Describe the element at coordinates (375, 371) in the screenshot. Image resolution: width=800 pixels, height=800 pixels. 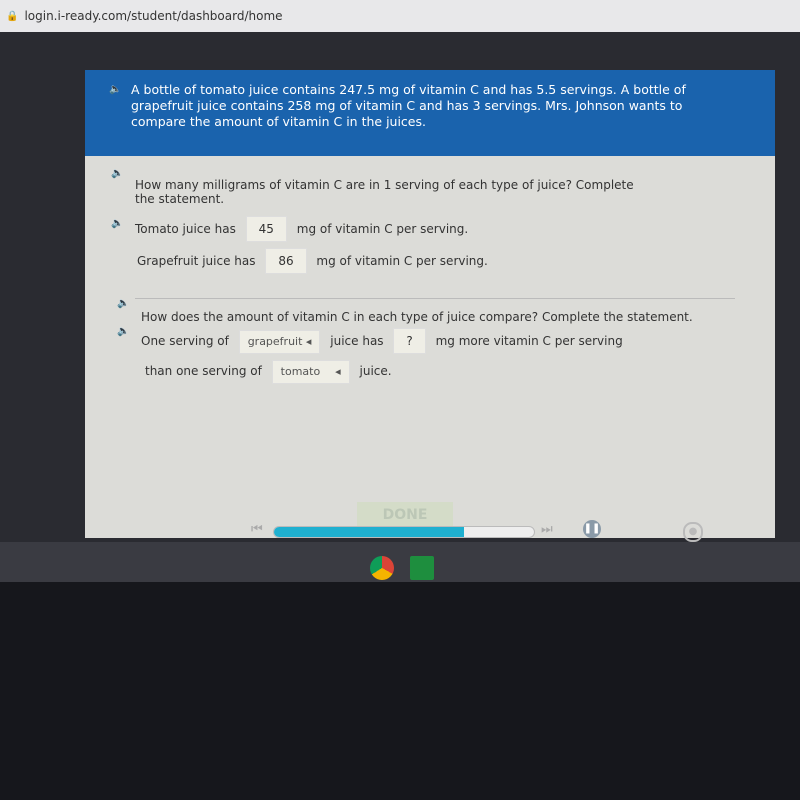
I see `label: juice.` at that location.